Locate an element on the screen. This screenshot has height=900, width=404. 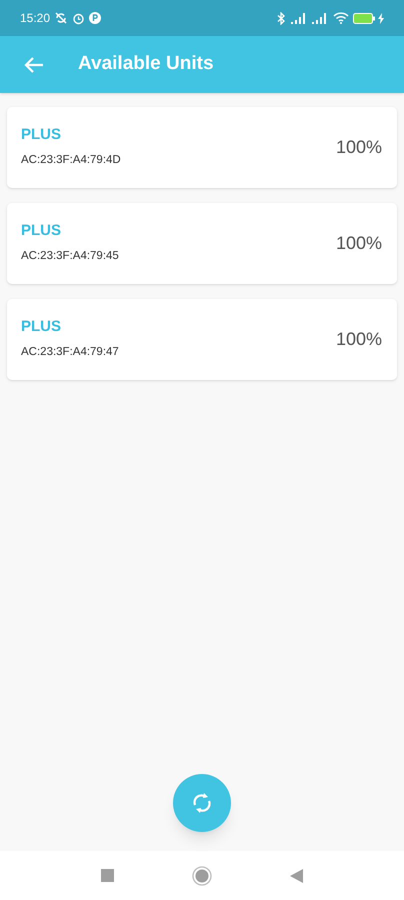
circle-p-icon is located at coordinates (95, 18).